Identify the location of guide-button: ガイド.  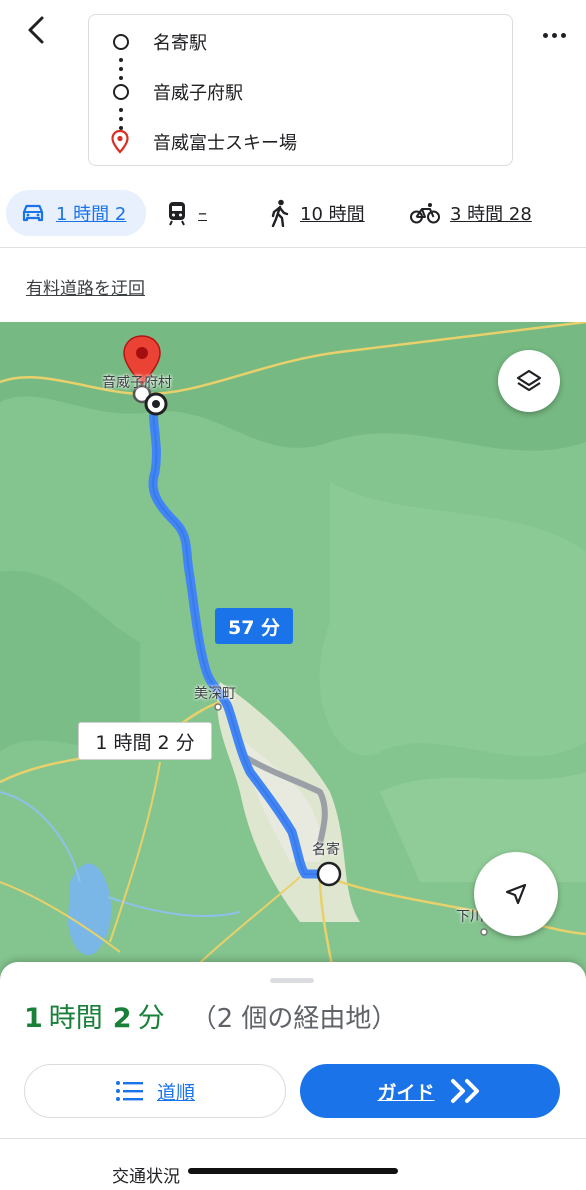
(430, 1091).